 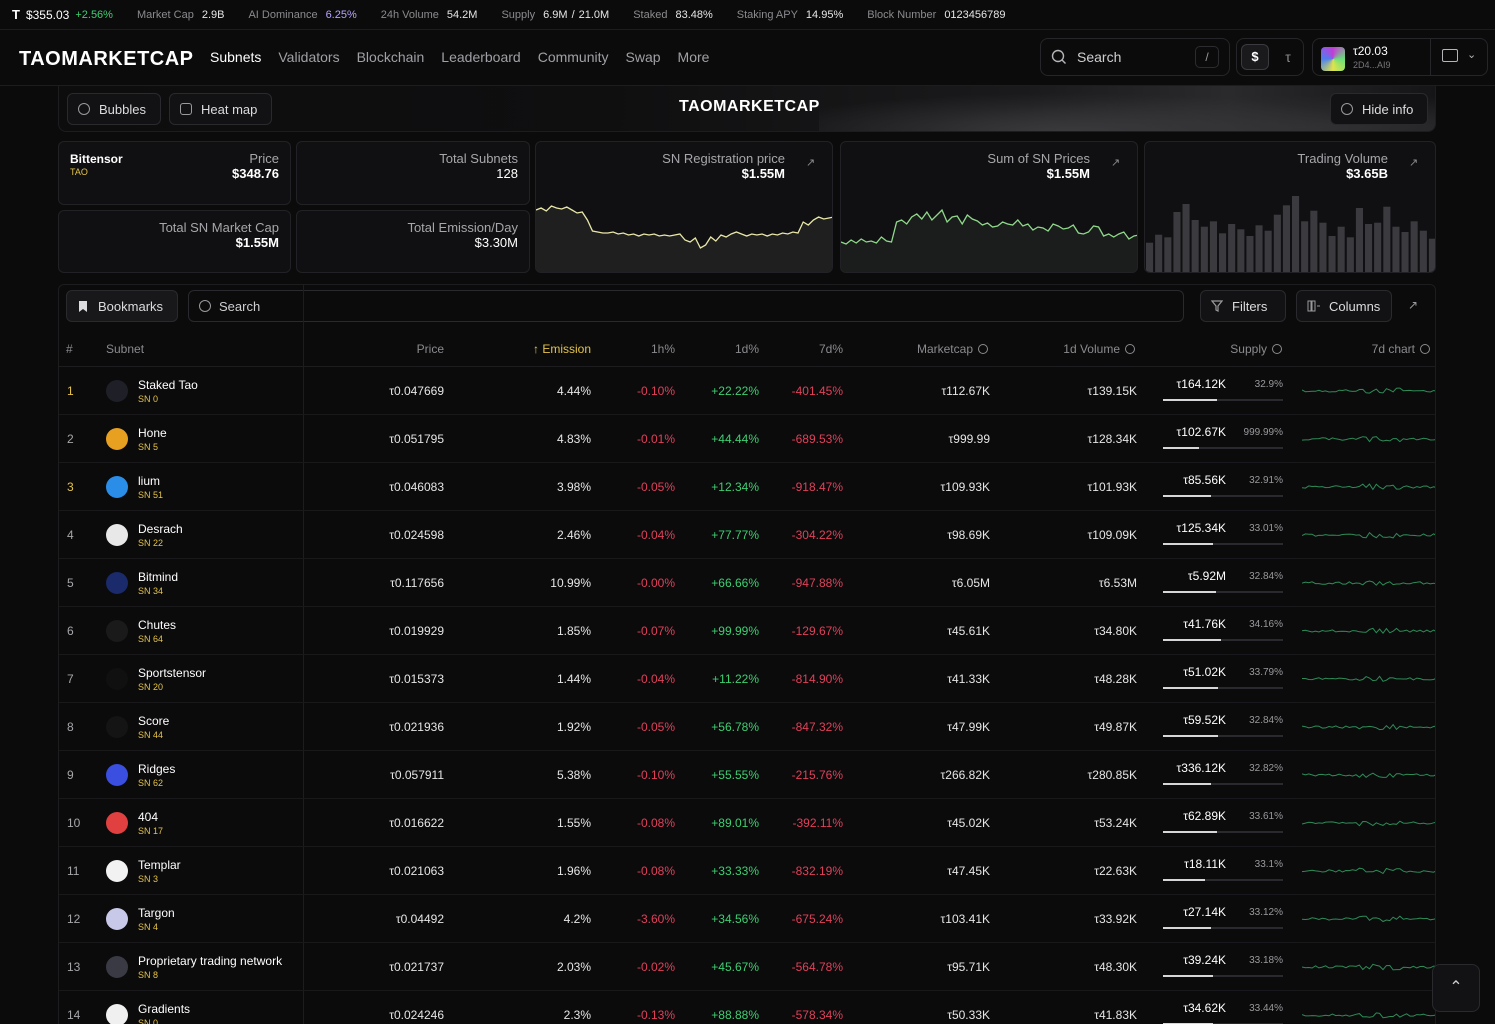 What do you see at coordinates (417, 583) in the screenshot?
I see `row-price: τ0.117656` at bounding box center [417, 583].